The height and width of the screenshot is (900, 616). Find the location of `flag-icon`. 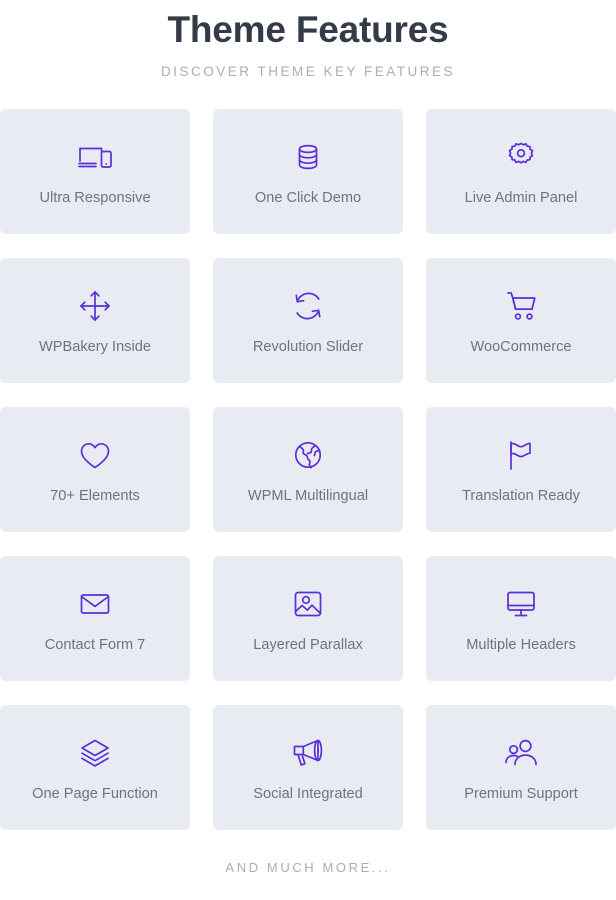

flag-icon is located at coordinates (521, 455).